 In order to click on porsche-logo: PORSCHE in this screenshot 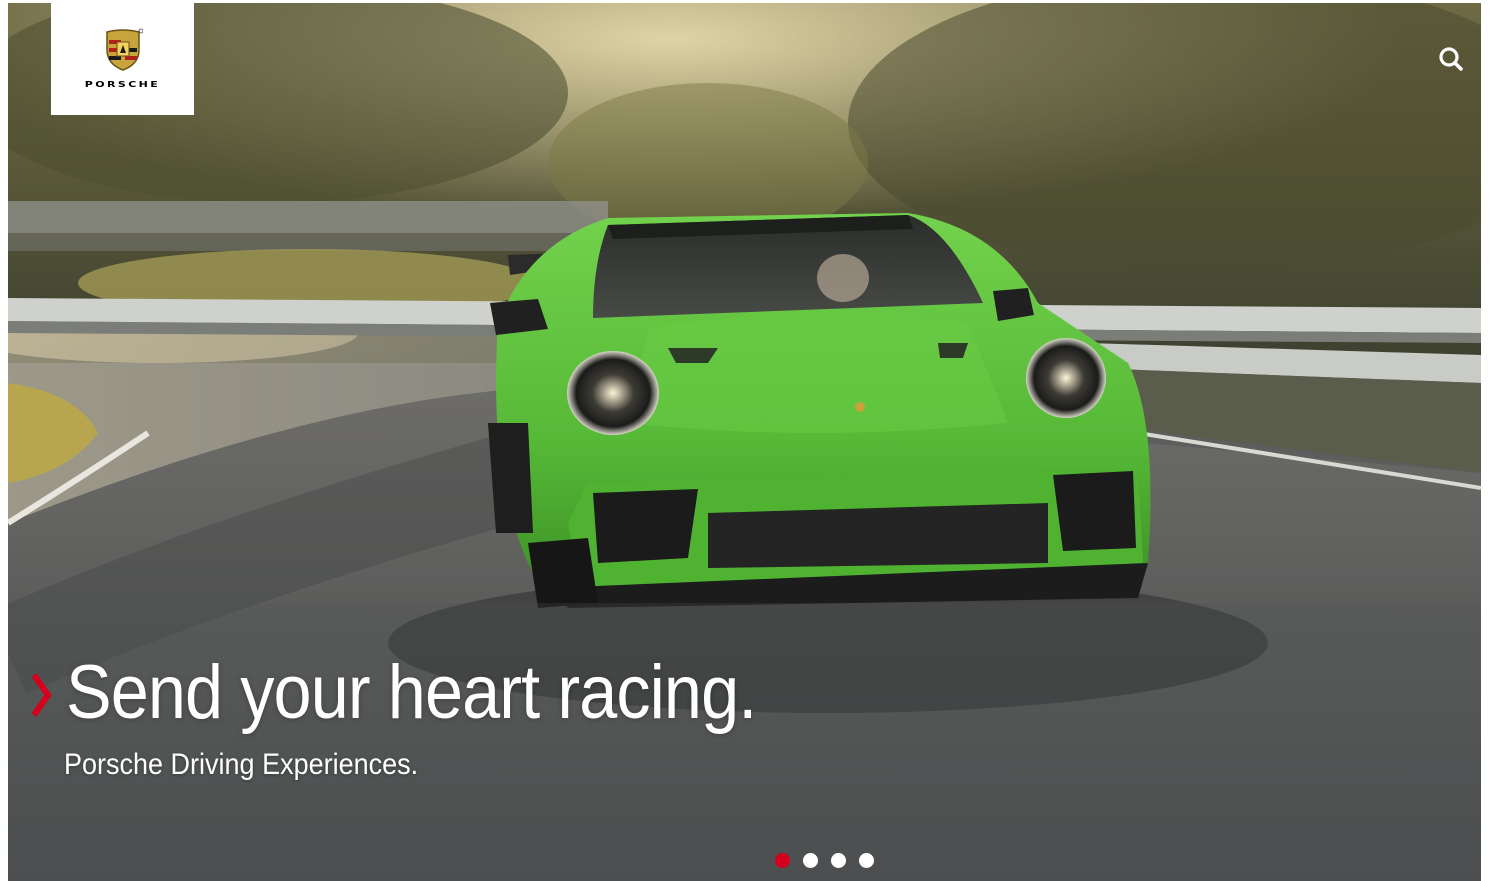, I will do `click(122, 59)`.